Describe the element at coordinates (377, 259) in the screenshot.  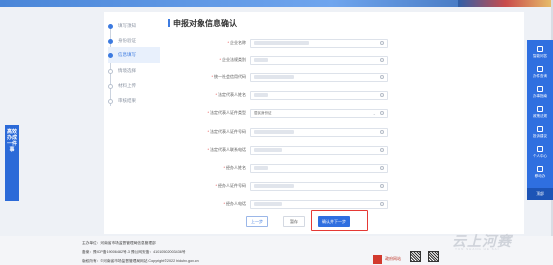
I see `gov-site-badge` at that location.